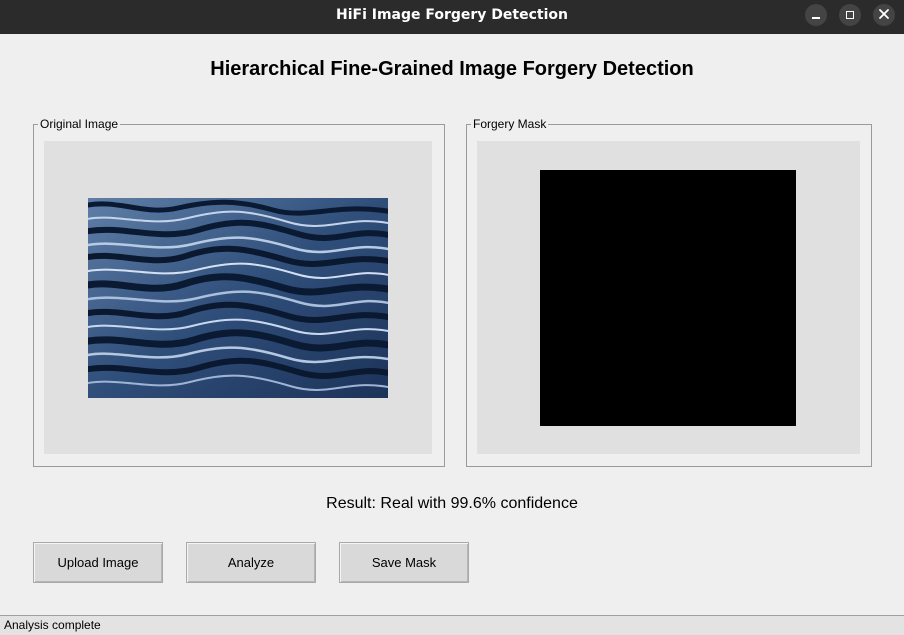 Image resolution: width=904 pixels, height=635 pixels. I want to click on status-bar: Analysis complete, so click(452, 625).